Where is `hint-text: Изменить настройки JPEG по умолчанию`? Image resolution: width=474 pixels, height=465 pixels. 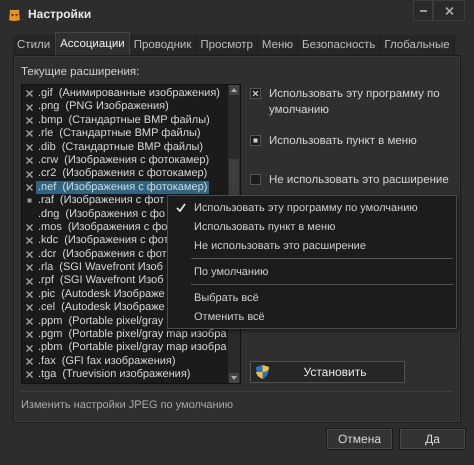 hint-text: Изменить настройки JPEG по умолчанию is located at coordinates (127, 405).